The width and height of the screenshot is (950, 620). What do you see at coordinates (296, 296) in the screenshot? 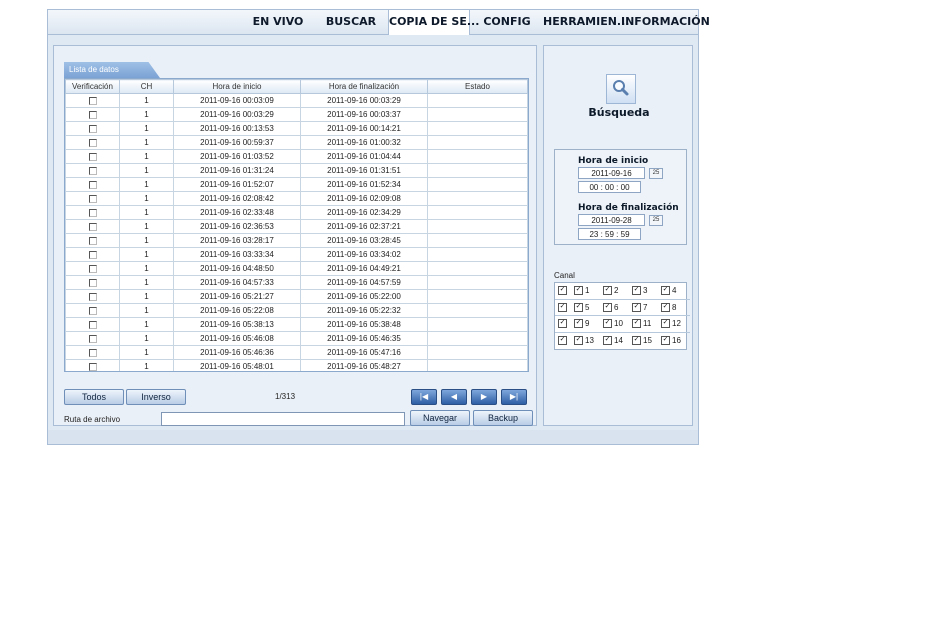
I see `table-row: 1 2011-09-16 05:21:27 2011-09-16 05:22:00` at bounding box center [296, 296].